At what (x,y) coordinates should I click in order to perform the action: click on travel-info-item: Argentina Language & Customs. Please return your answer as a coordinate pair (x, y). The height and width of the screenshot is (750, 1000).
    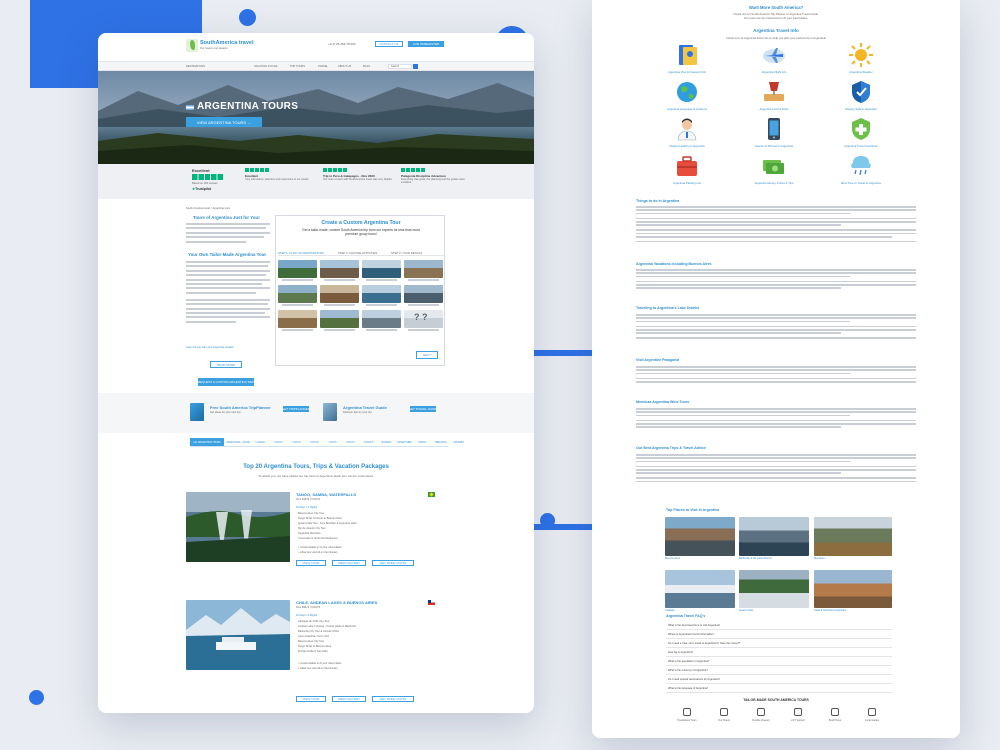
    Looking at the image, I should click on (687, 97).